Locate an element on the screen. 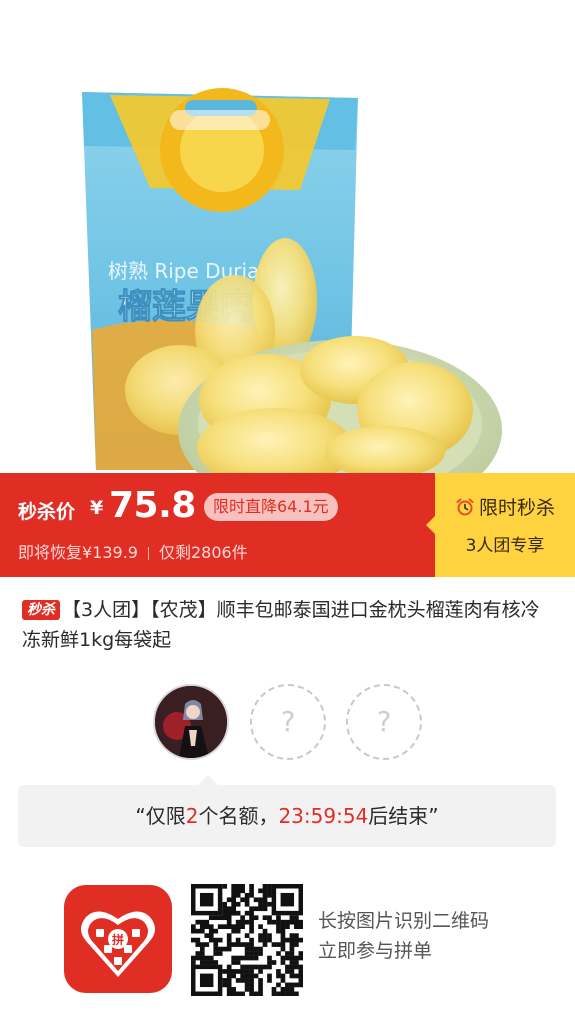 This screenshot has width=575, height=1024. currency-symbol: ¥ is located at coordinates (97, 508).